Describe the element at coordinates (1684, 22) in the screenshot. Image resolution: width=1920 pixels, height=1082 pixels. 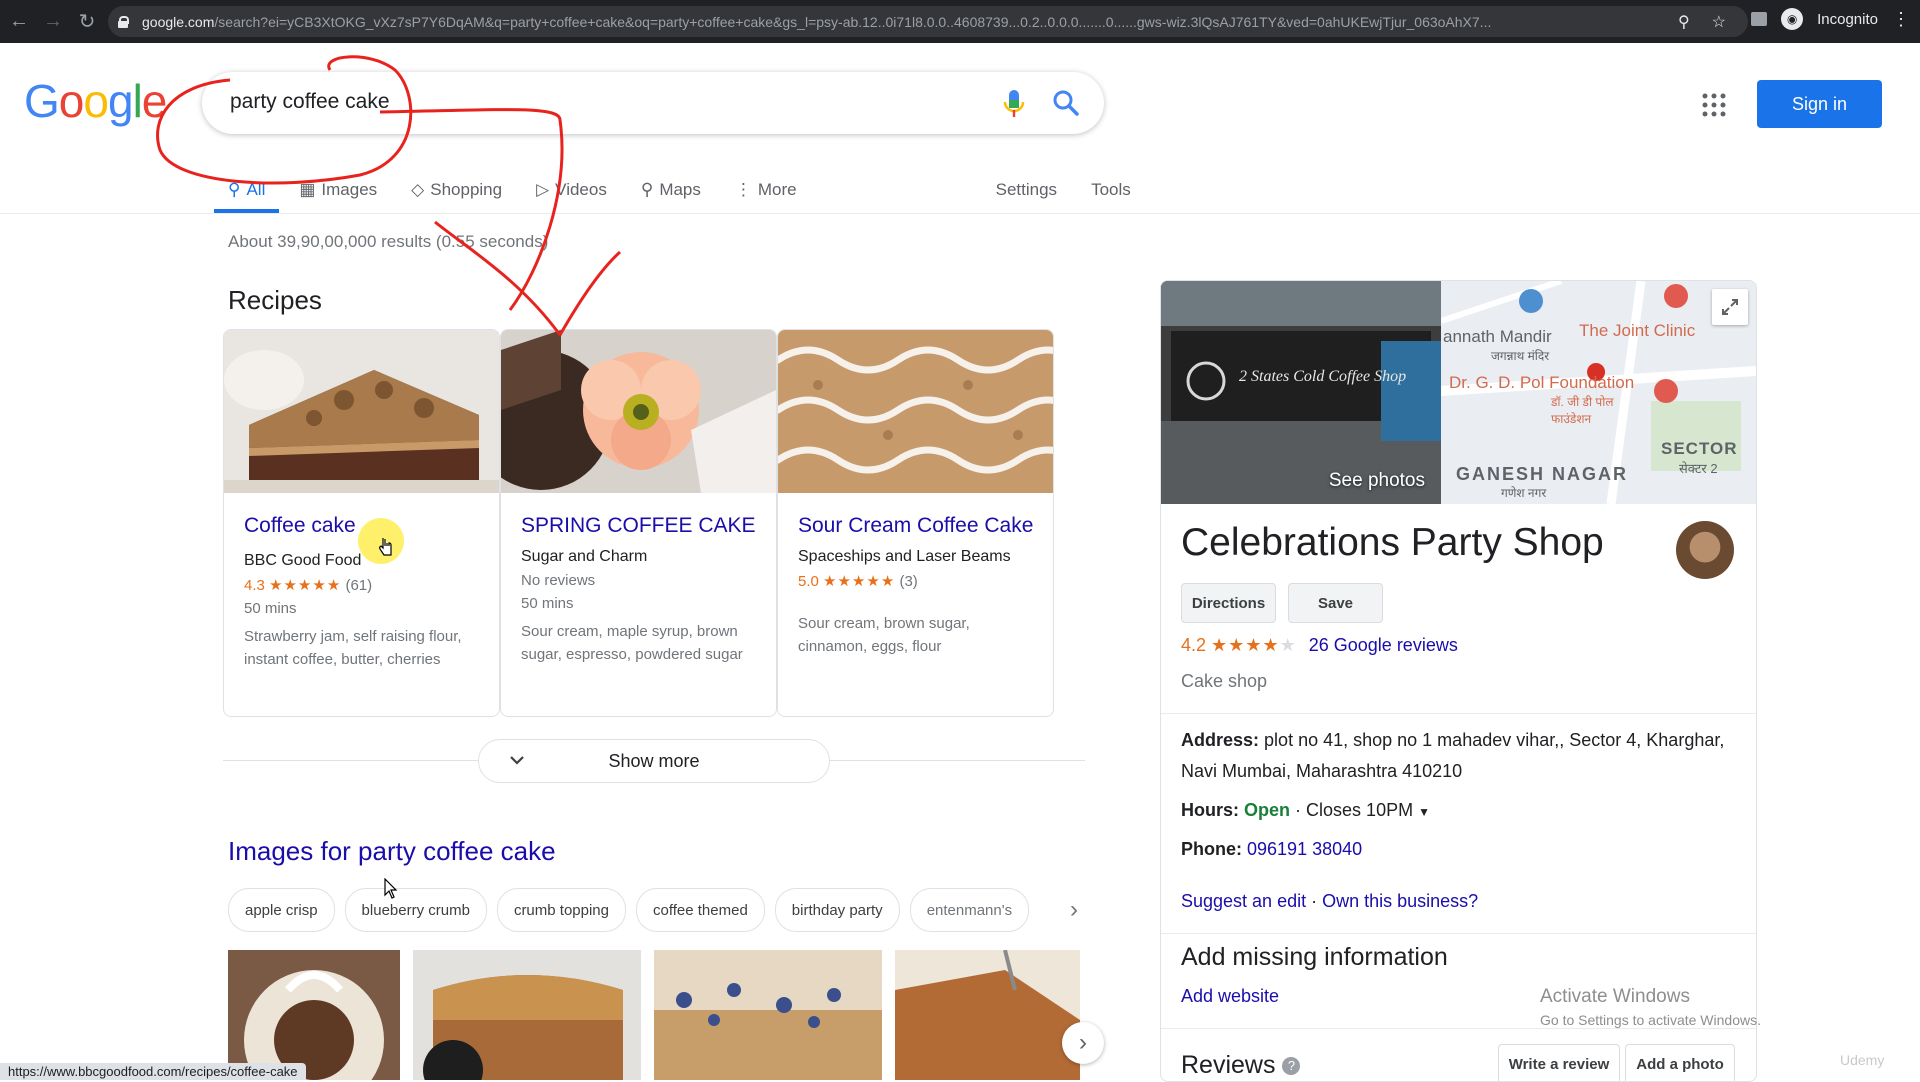
I see `zoom-icon: ⚲` at that location.